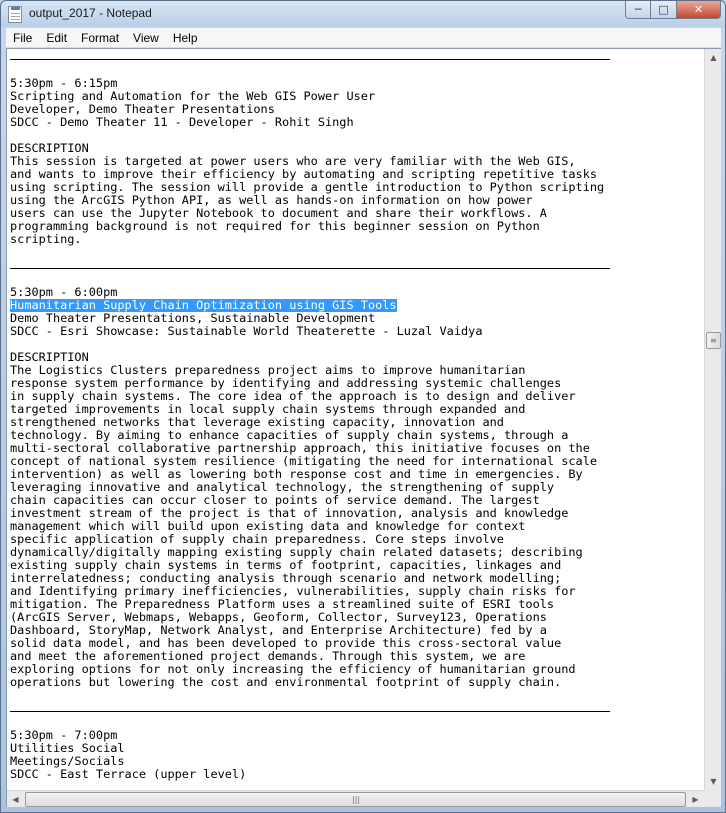  Describe the element at coordinates (664, 10) in the screenshot. I see `maximize-button: □` at that location.